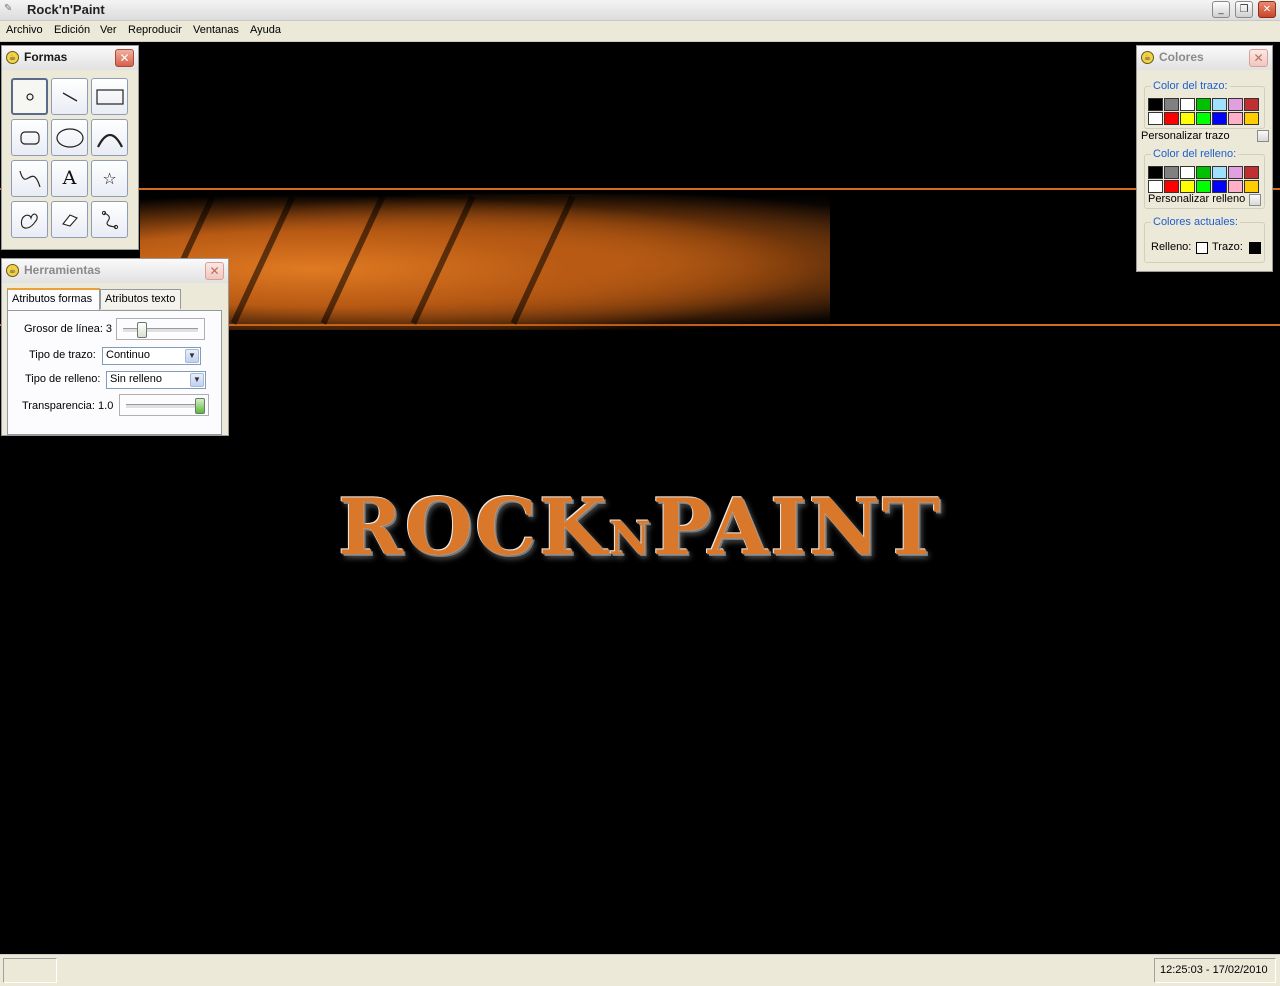 Image resolution: width=1280 pixels, height=986 pixels. Describe the element at coordinates (128, 355) in the screenshot. I see `tipo-trazo-value: Continuo` at that location.